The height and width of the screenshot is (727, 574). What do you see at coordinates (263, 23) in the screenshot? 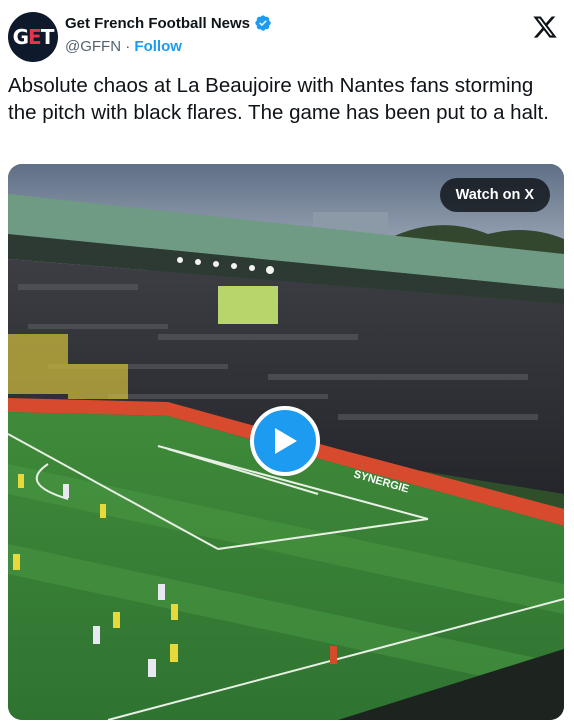
I see `verified-badge-icon` at bounding box center [263, 23].